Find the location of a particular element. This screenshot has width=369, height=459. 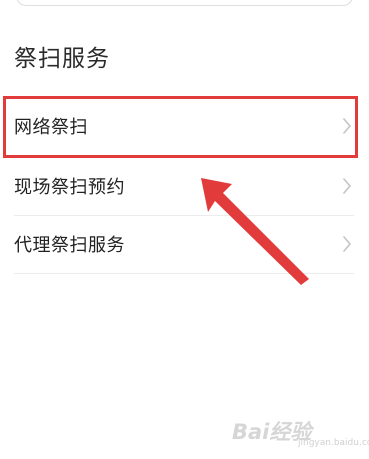

watermark-text: Bai经验 is located at coordinates (272, 432).